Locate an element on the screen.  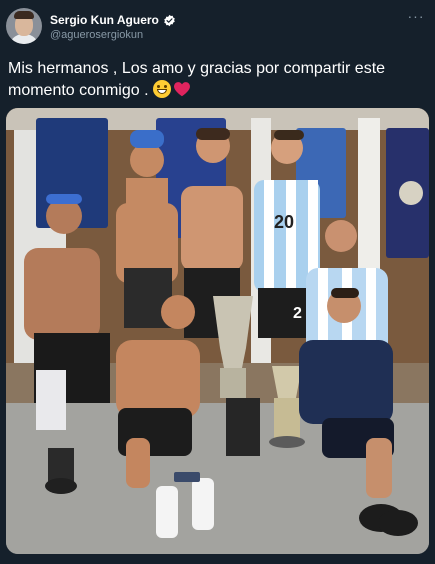
more-options-icon: ··· is located at coordinates (416, 17).